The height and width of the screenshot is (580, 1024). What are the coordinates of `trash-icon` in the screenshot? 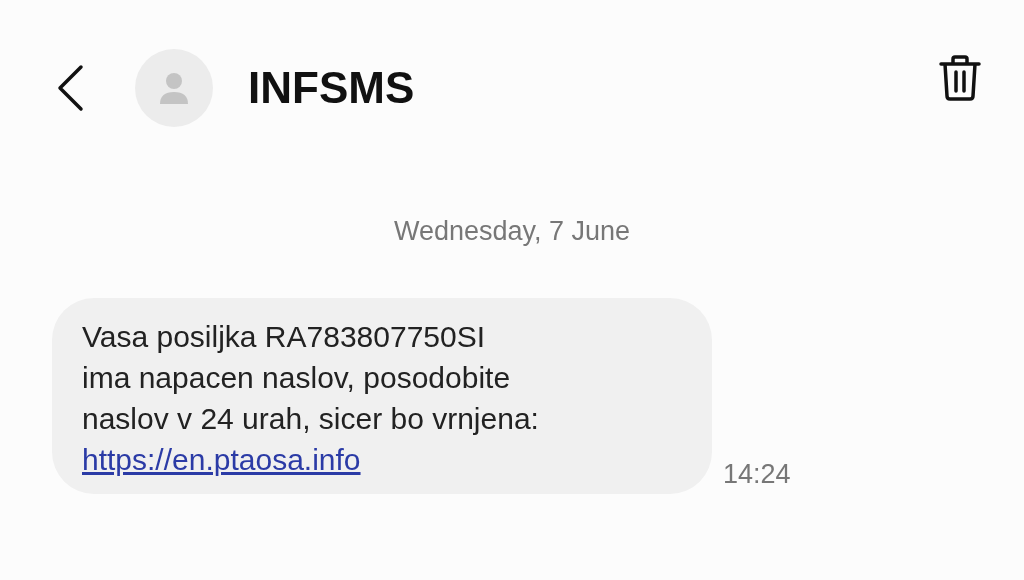 It's located at (960, 78).